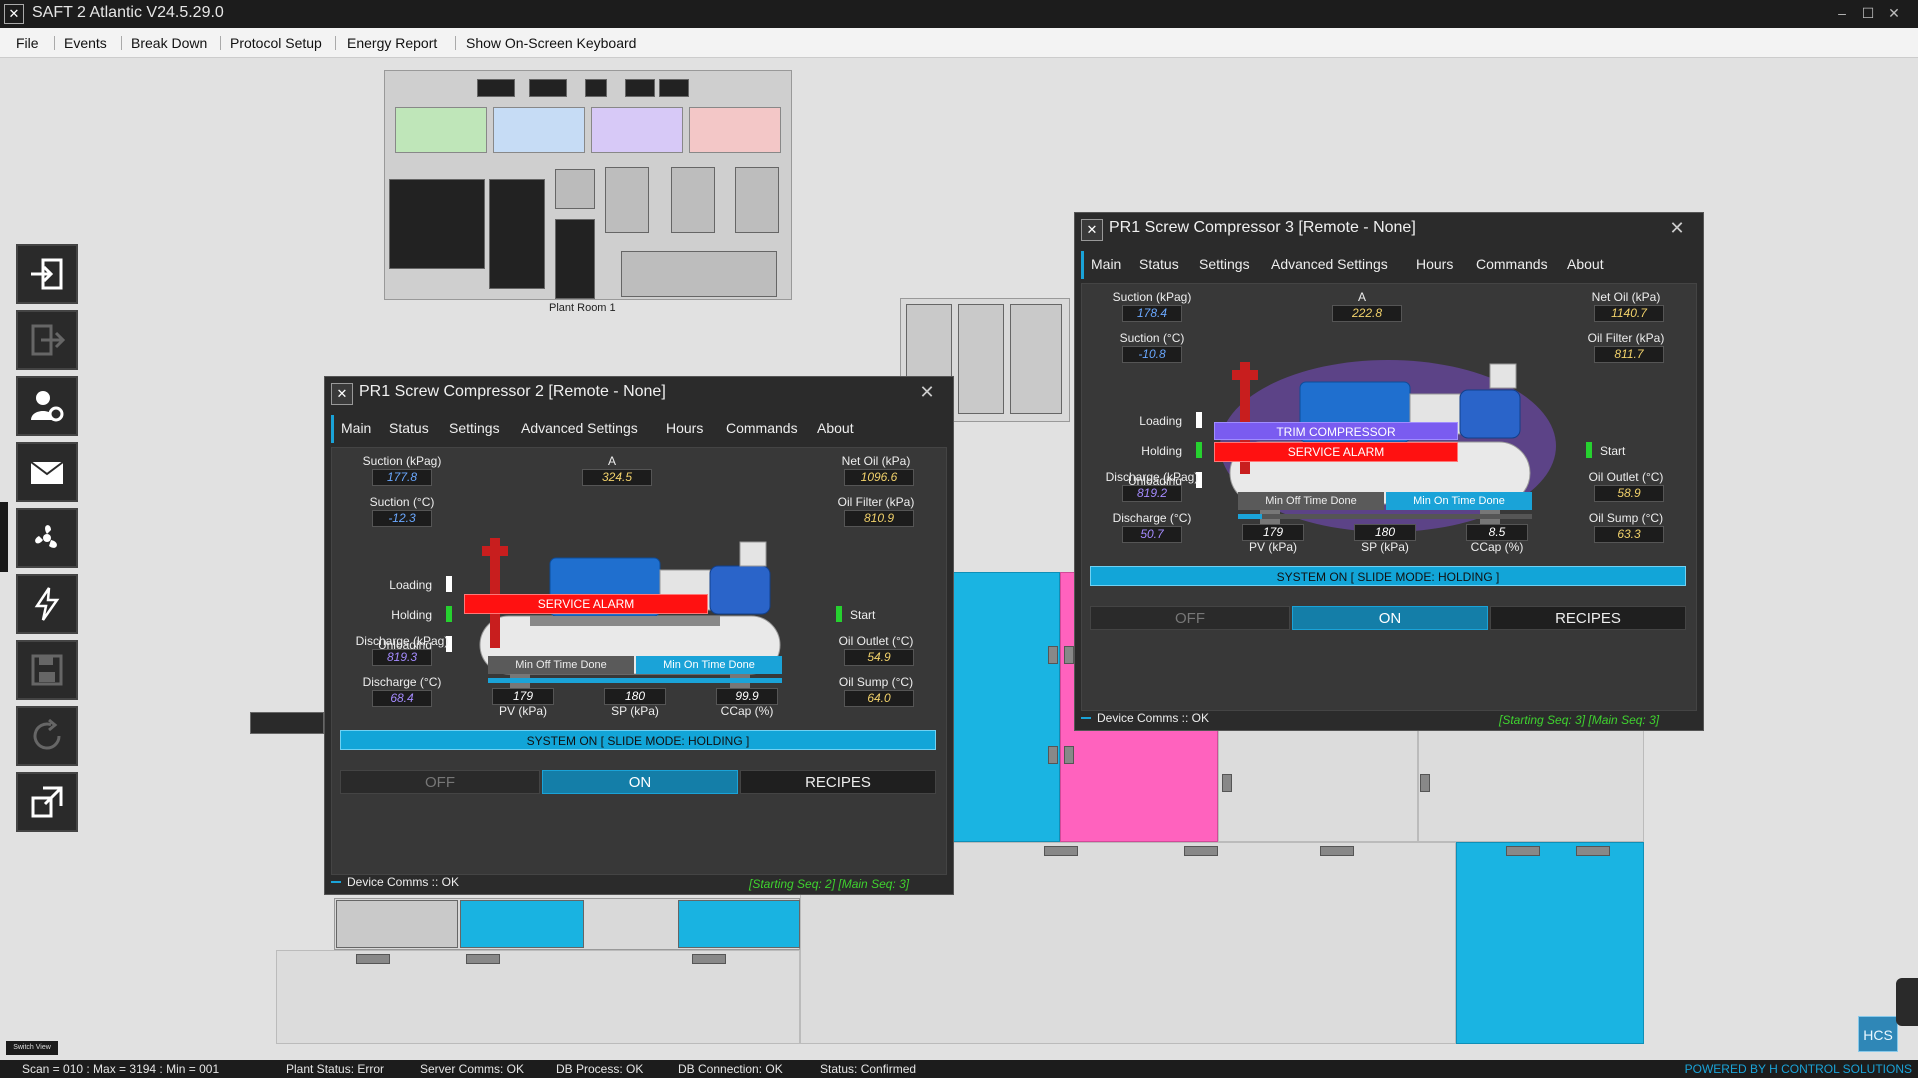 The height and width of the screenshot is (1078, 1918). What do you see at coordinates (699, 274) in the screenshot?
I see `nh3-pumps-panel` at bounding box center [699, 274].